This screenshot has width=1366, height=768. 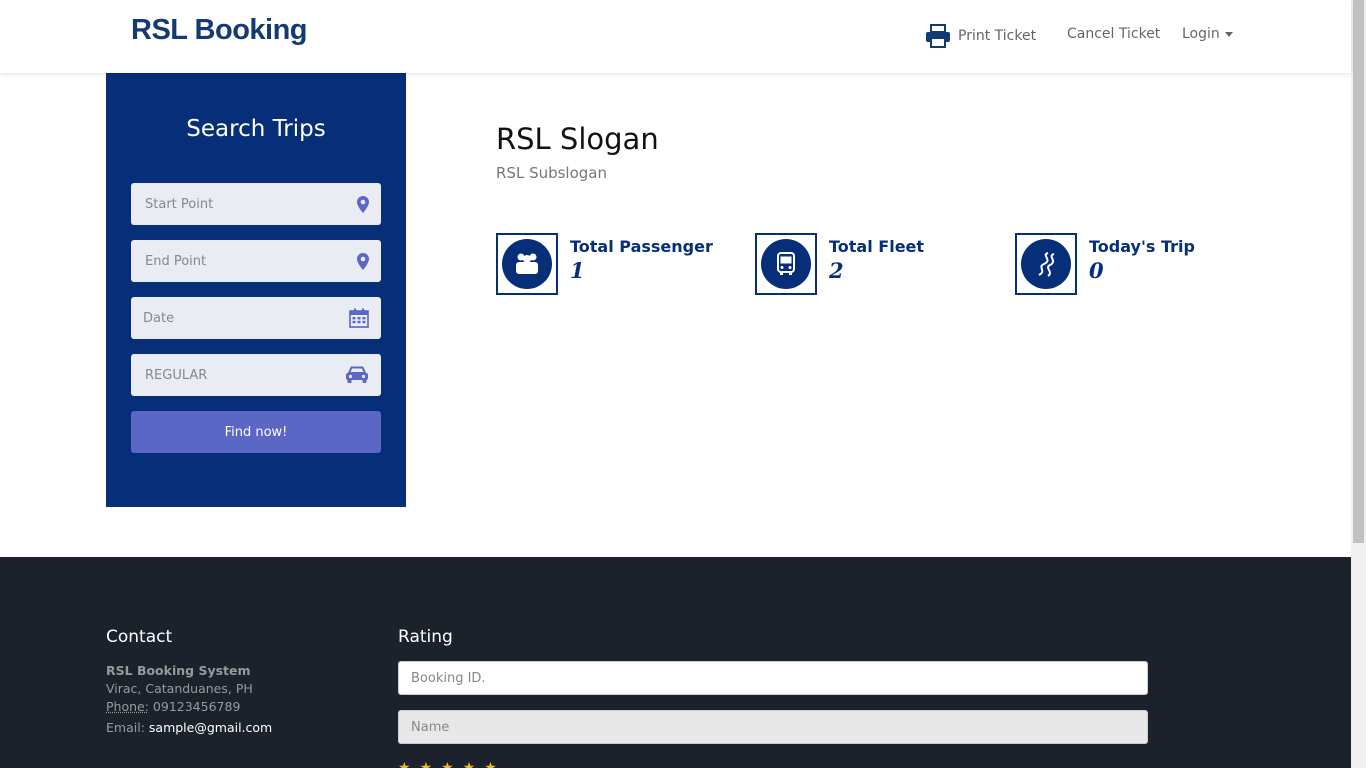 I want to click on cancel-ticket-link: Cancel Ticket, so click(x=1113, y=34).